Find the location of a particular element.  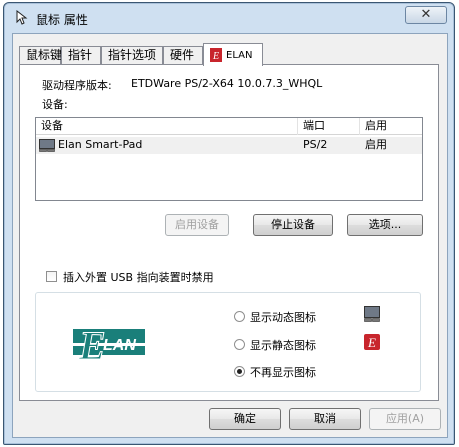

column-header-port: 端口 is located at coordinates (329, 126).